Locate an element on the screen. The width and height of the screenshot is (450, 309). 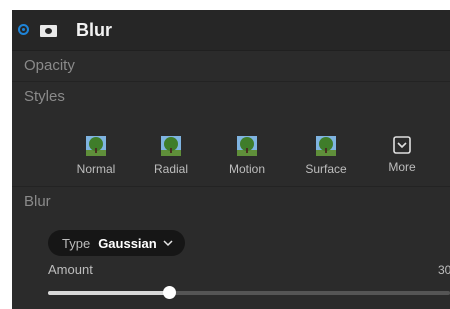
amount-slider is located at coordinates (249, 292).